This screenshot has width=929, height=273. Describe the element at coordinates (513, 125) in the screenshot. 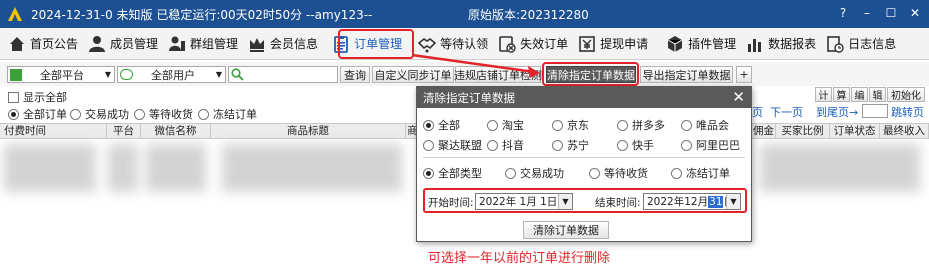

I see `platform-radio-label: 淘宝` at that location.